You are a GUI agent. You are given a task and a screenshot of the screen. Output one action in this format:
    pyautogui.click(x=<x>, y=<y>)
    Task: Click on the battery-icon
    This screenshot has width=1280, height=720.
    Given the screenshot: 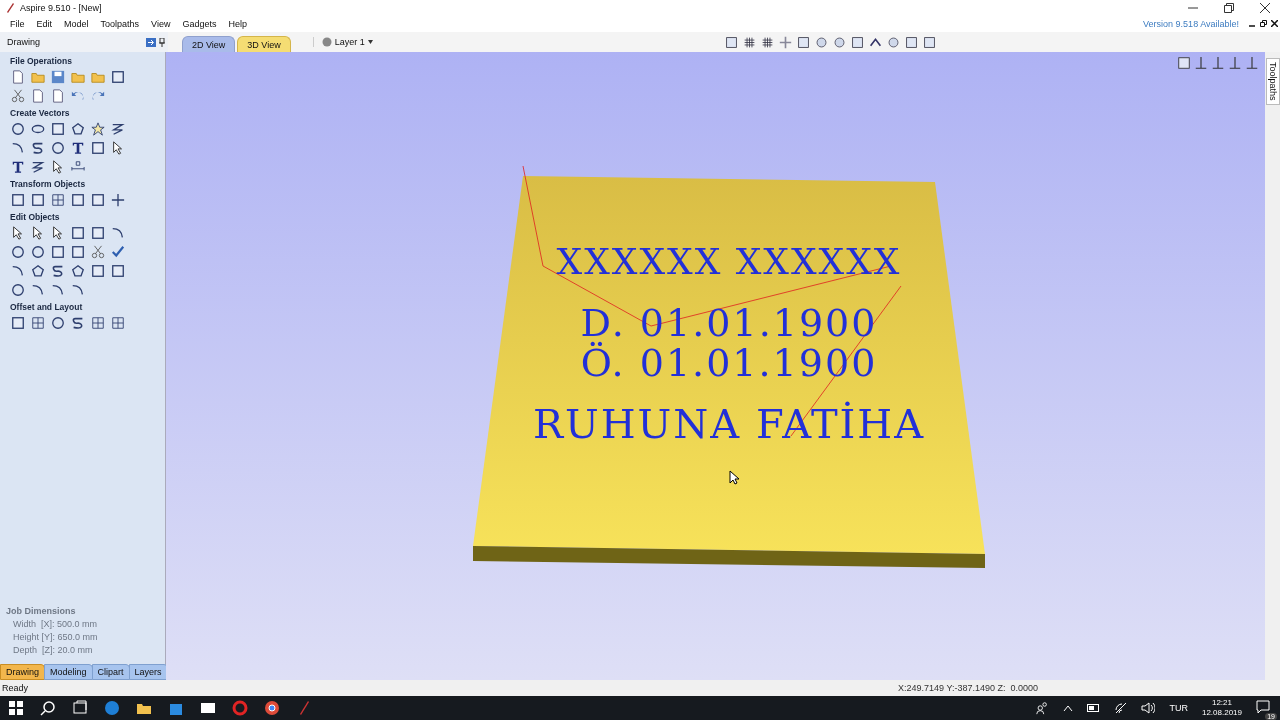 What is the action you would take?
    pyautogui.click(x=1094, y=708)
    